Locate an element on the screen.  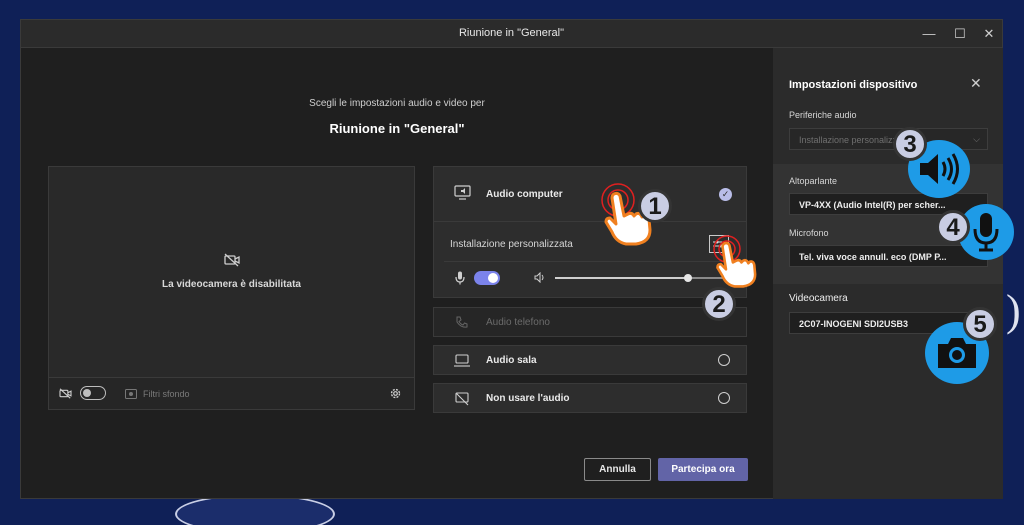
microphone-toggle is located at coordinates (487, 278).